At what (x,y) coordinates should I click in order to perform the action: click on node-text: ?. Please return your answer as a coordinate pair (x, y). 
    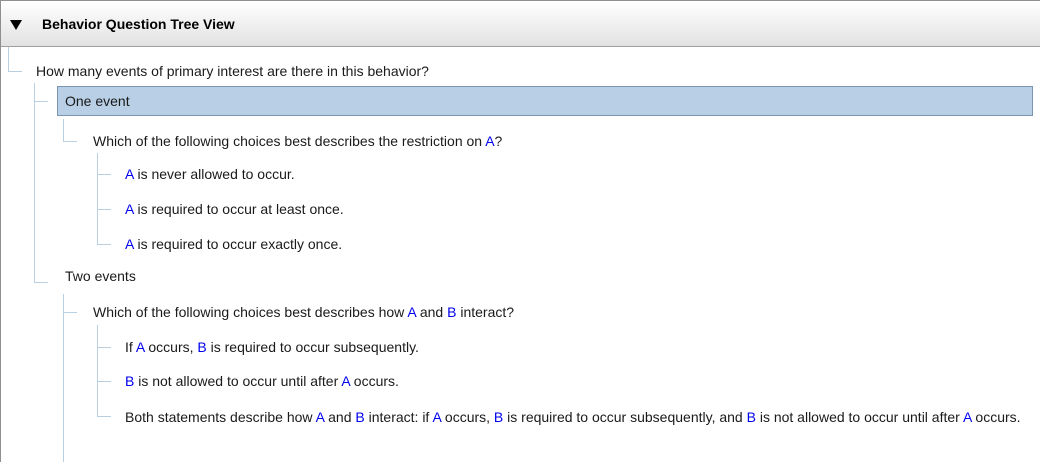
    Looking at the image, I should click on (498, 141).